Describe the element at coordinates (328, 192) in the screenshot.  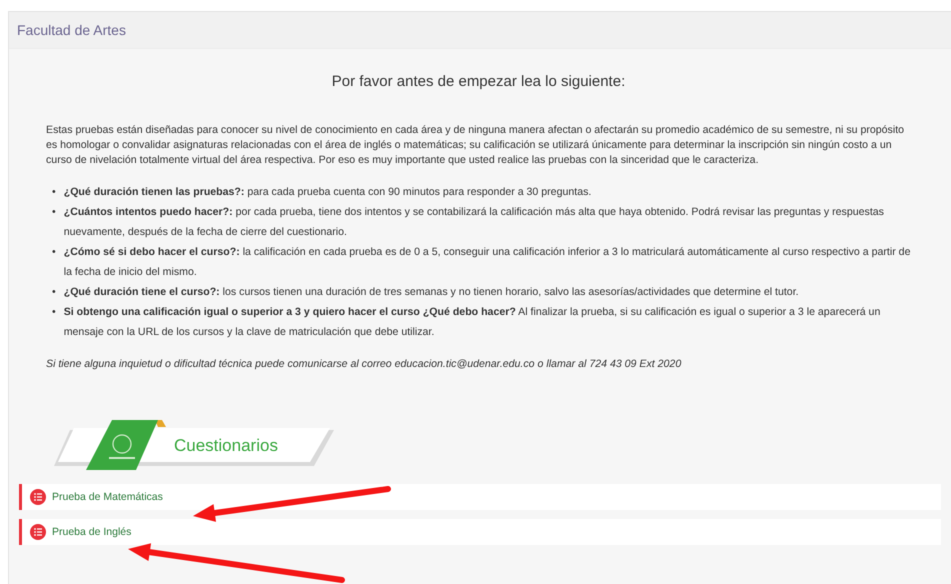
I see `faq-item: ¿Qué duración tienen las pruebas?: para cada prueba cuenta con 90 minutos para responder a 30 preguntas.` at that location.